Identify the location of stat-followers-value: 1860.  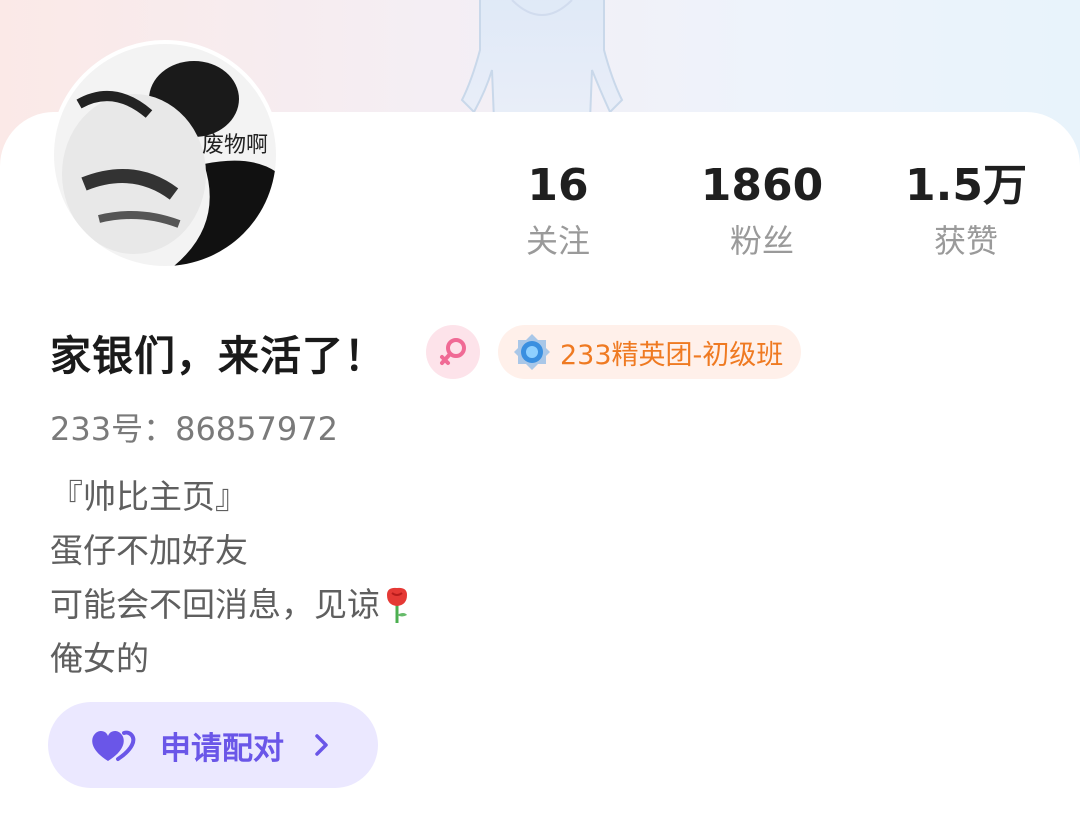
(762, 185).